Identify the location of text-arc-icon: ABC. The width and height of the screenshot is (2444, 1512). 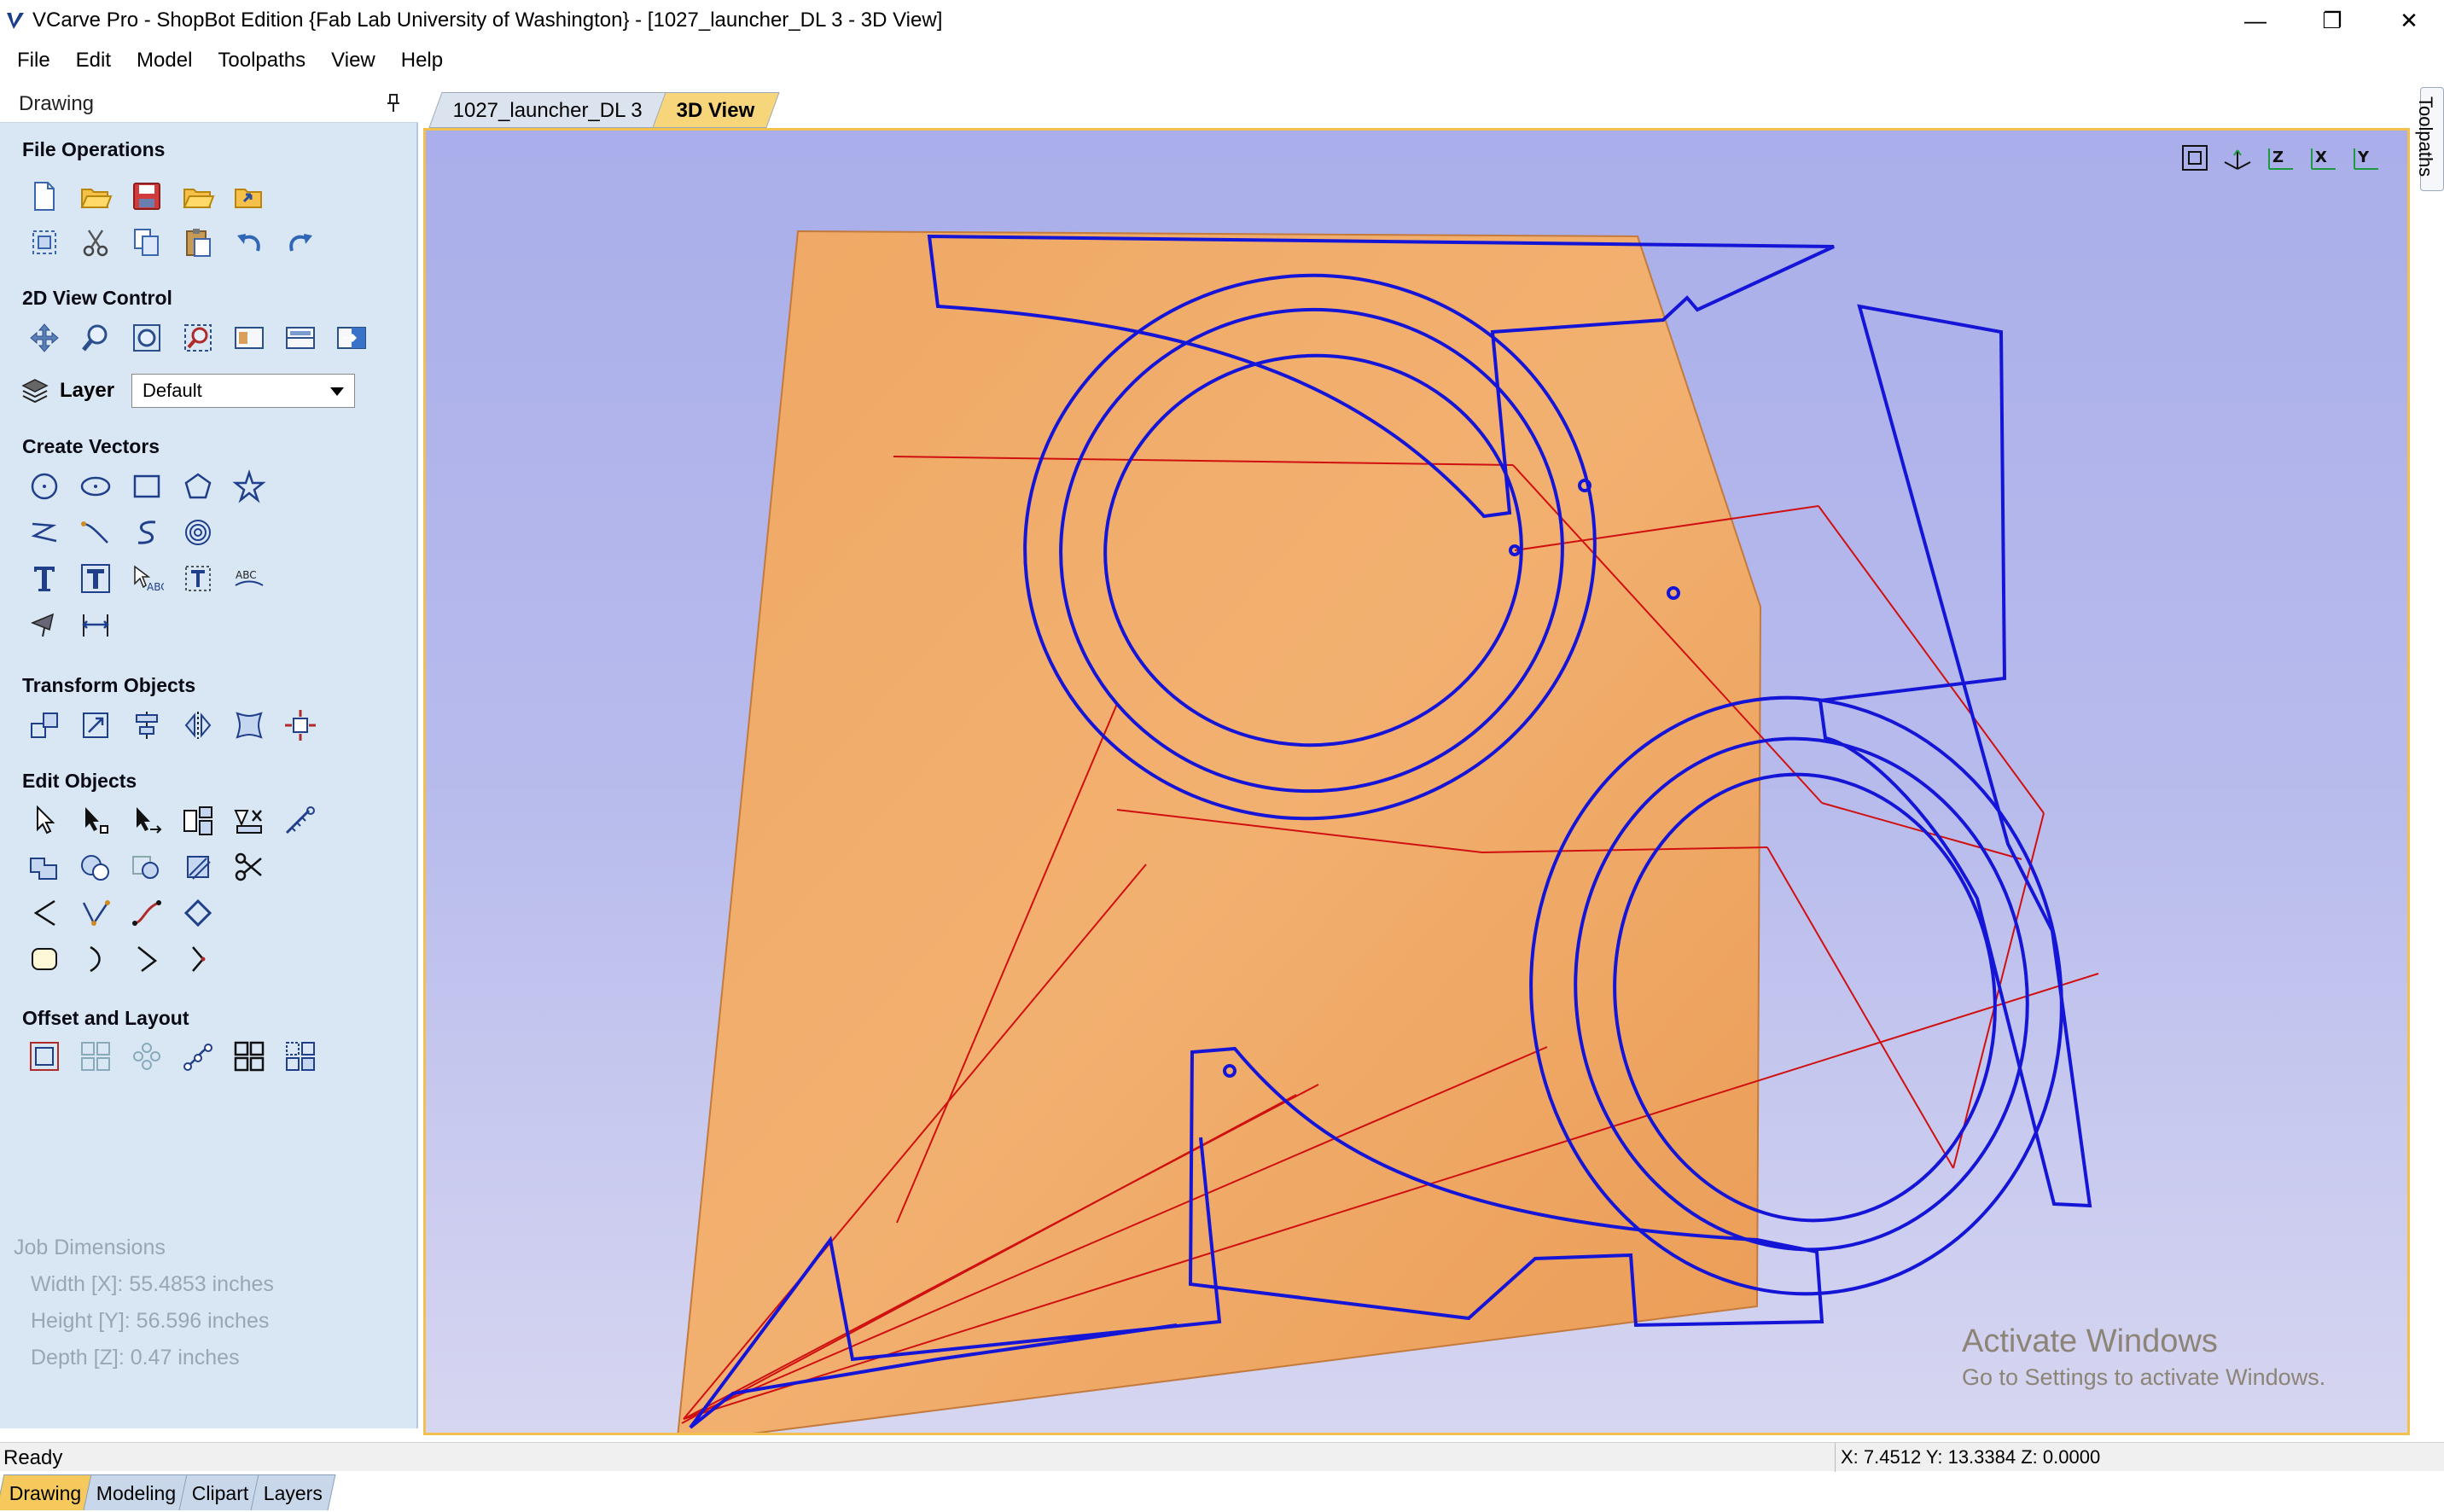
(250, 578).